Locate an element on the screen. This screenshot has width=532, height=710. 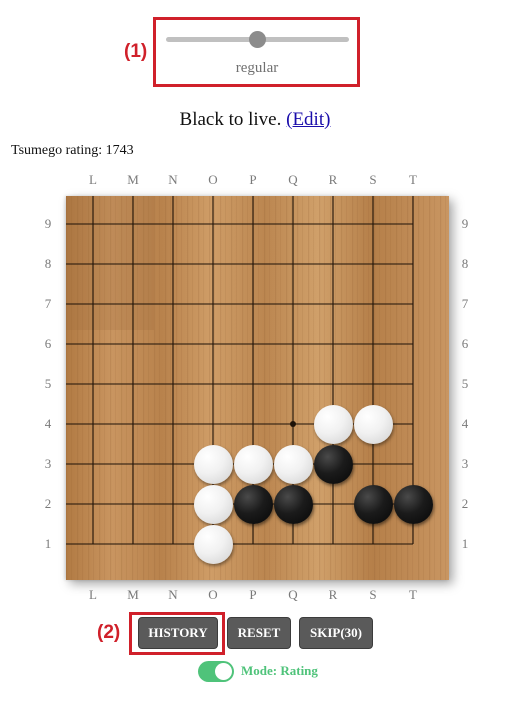
black-stone-S2 is located at coordinates (373, 504).